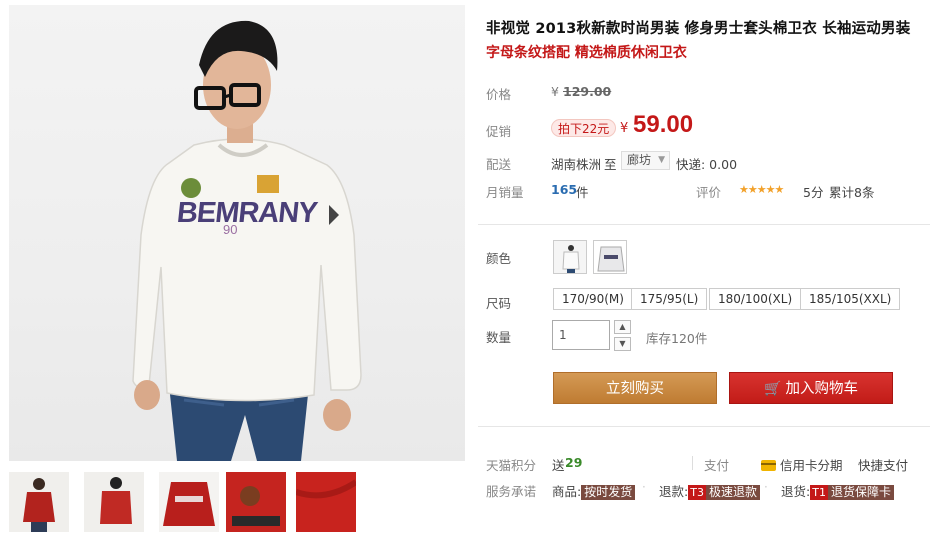  What do you see at coordinates (768, 465) in the screenshot?
I see `credit-card-icon` at bounding box center [768, 465].